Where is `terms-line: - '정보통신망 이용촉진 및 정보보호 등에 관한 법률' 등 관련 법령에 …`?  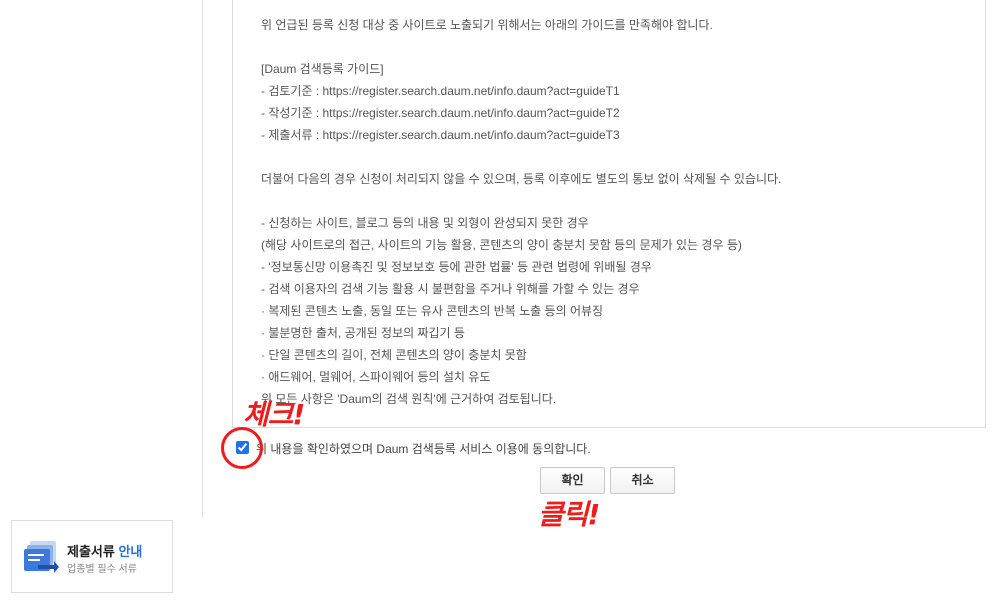 terms-line: - '정보통신망 이용촉진 및 정보보호 등에 관한 법률' 등 관련 법령에 … is located at coordinates (456, 267).